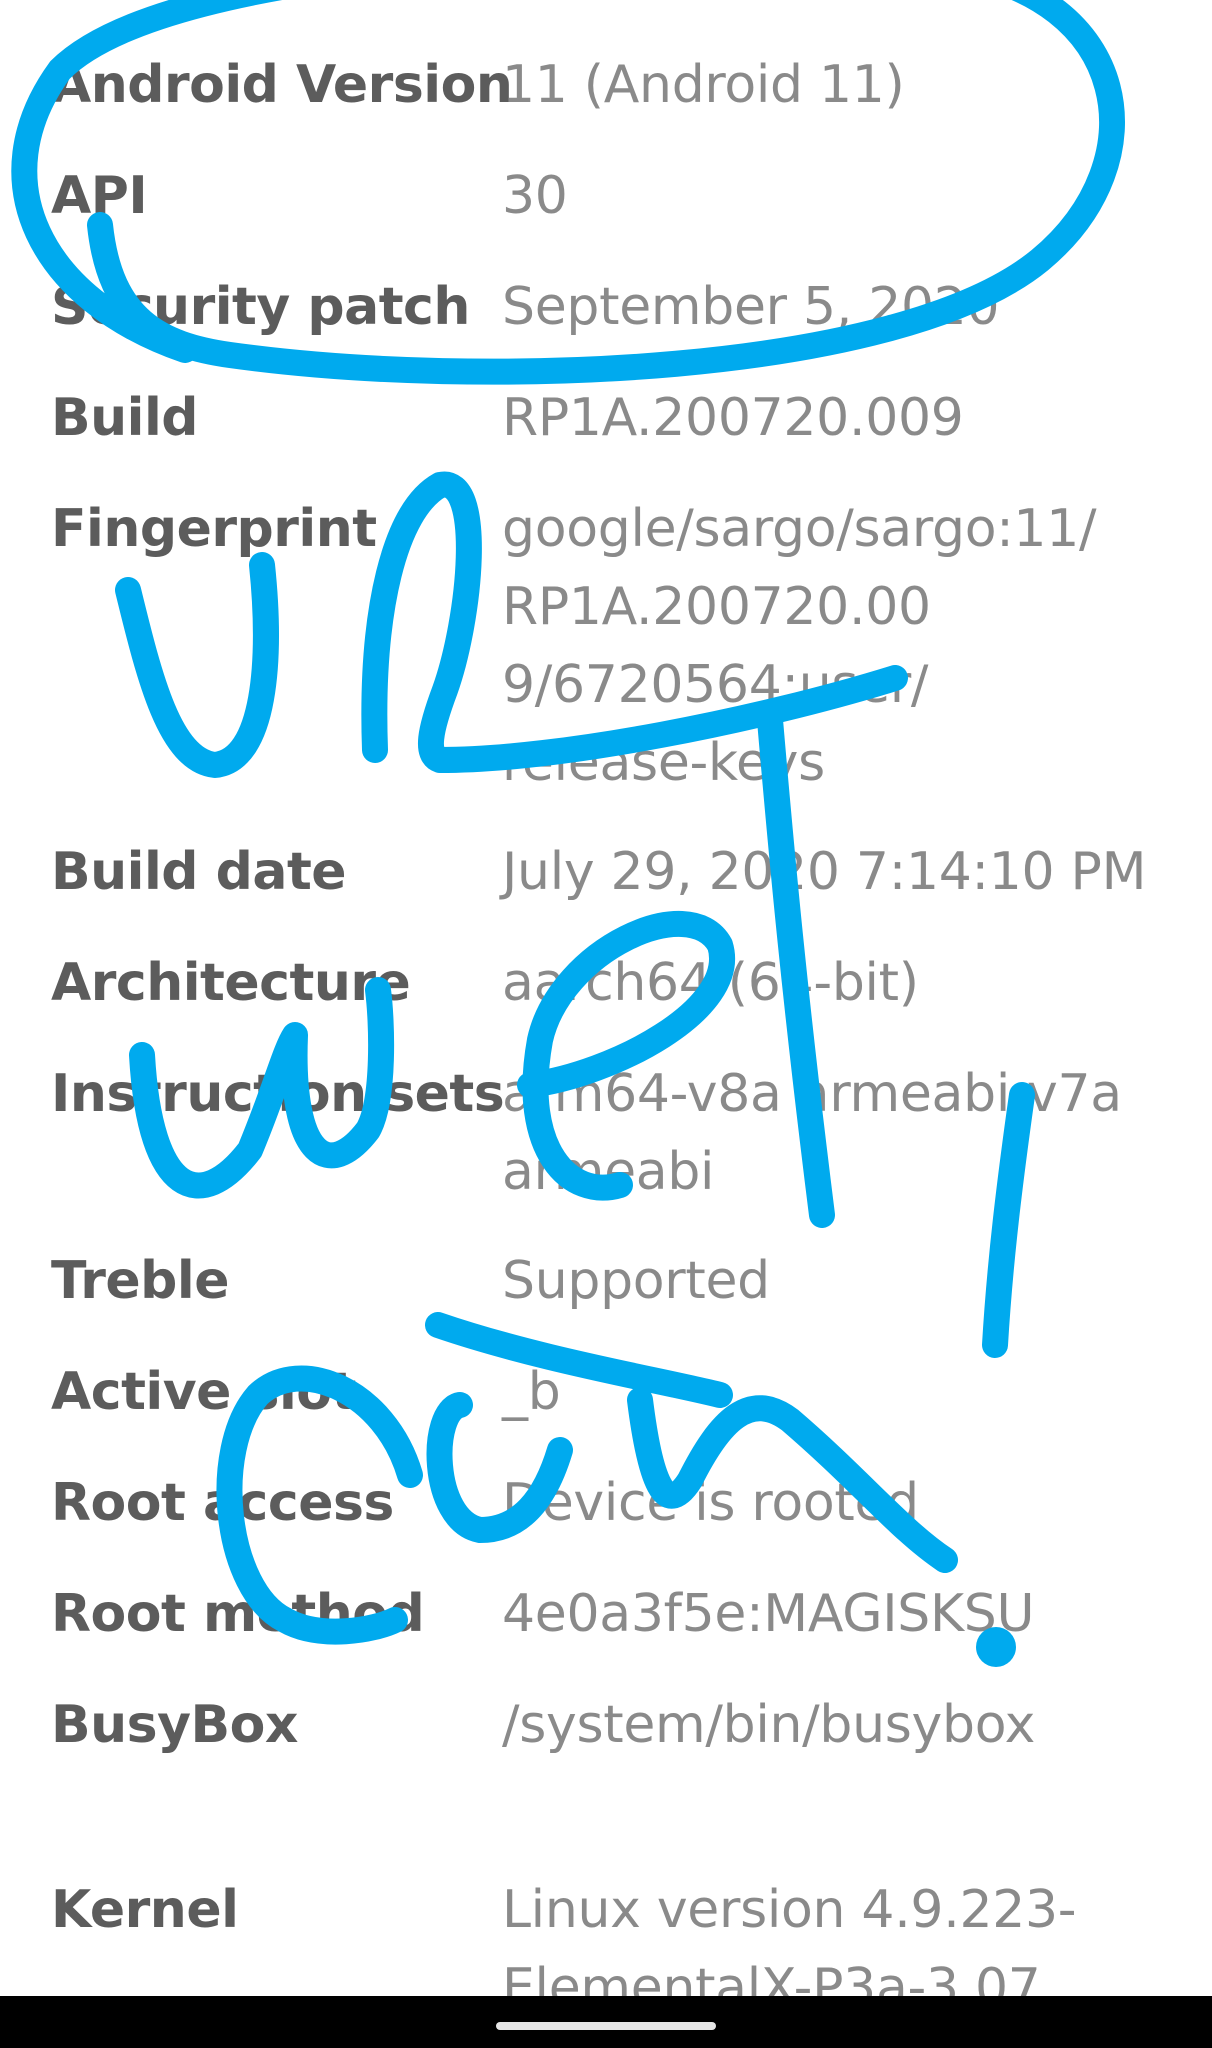  What do you see at coordinates (203, 1392) in the screenshot?
I see `row-label: Active slot` at bounding box center [203, 1392].